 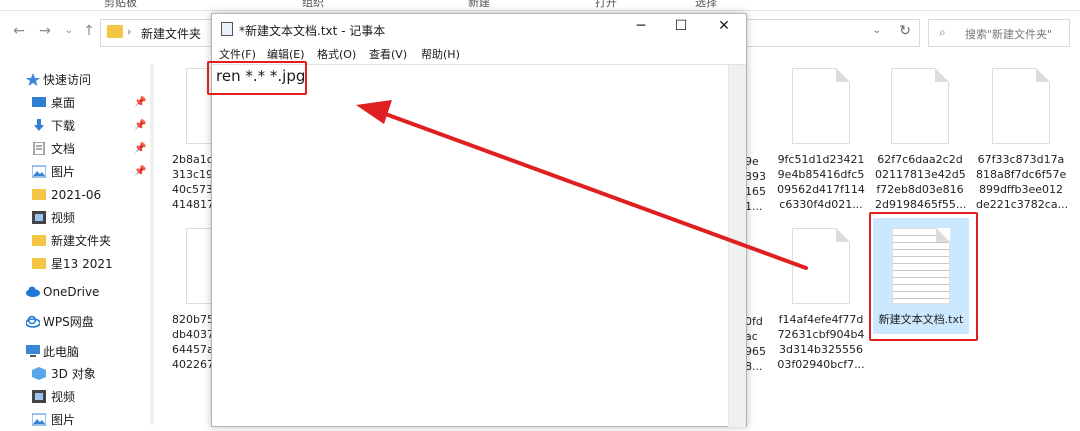 What do you see at coordinates (374, 112) in the screenshot?
I see `arrow-head` at bounding box center [374, 112].